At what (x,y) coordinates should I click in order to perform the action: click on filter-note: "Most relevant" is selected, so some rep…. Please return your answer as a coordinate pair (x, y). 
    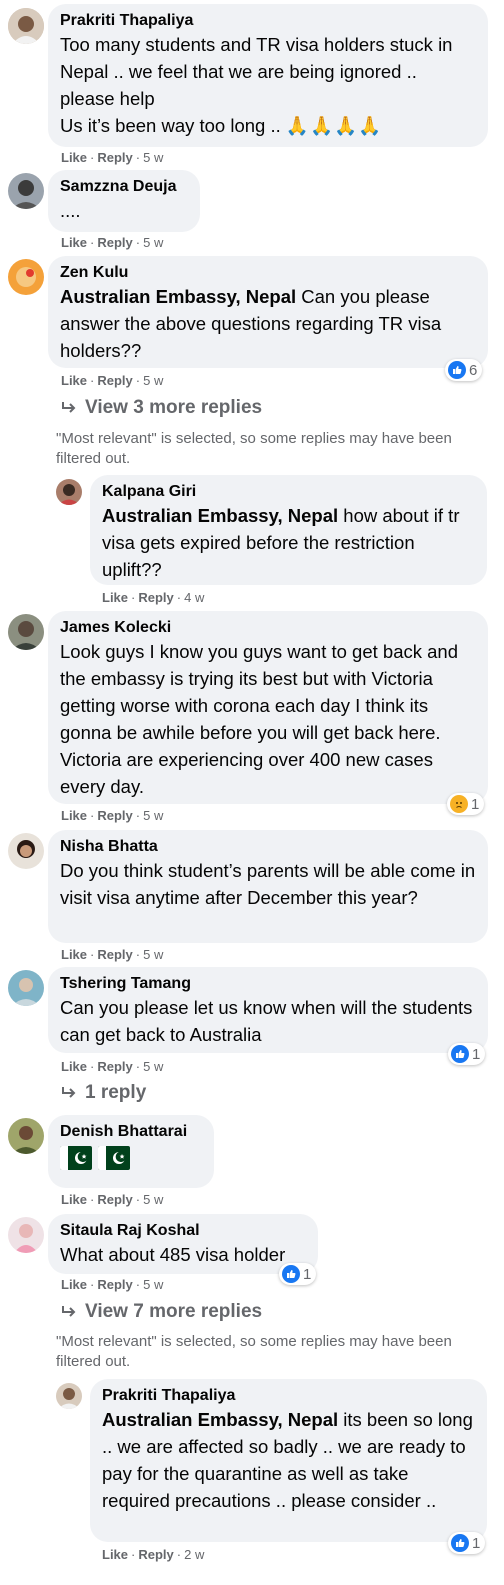
    Looking at the image, I should click on (254, 1351).